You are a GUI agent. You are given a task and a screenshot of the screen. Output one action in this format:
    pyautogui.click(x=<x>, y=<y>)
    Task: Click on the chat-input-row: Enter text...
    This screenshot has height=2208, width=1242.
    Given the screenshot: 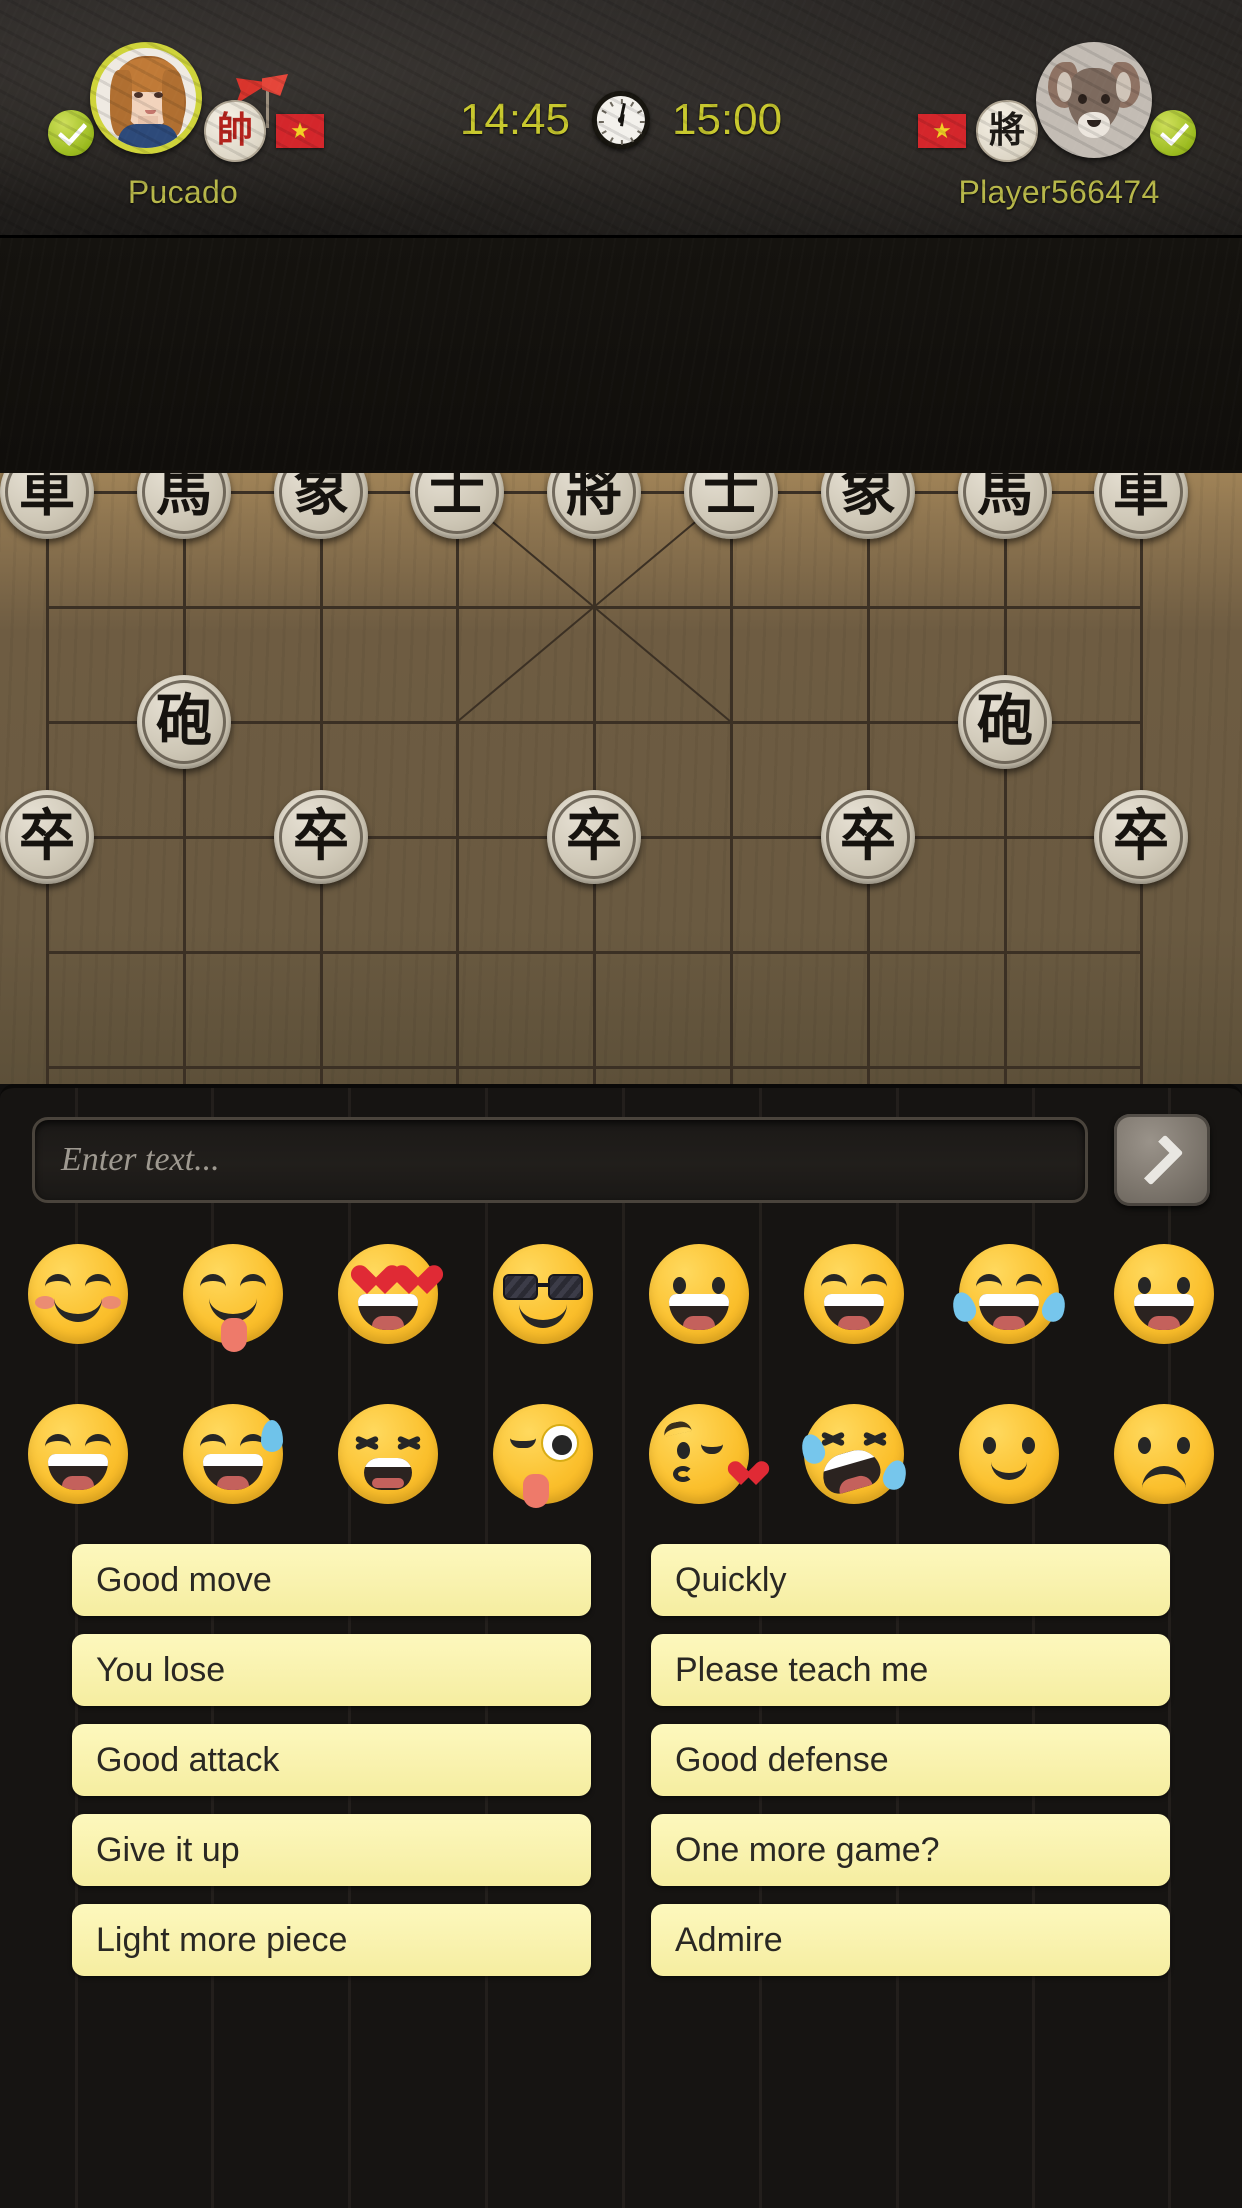 What is the action you would take?
    pyautogui.click(x=621, y=1160)
    